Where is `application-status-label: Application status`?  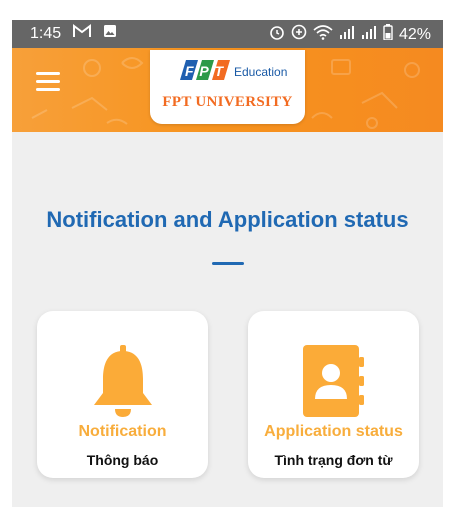
application-status-label: Application status is located at coordinates (333, 431).